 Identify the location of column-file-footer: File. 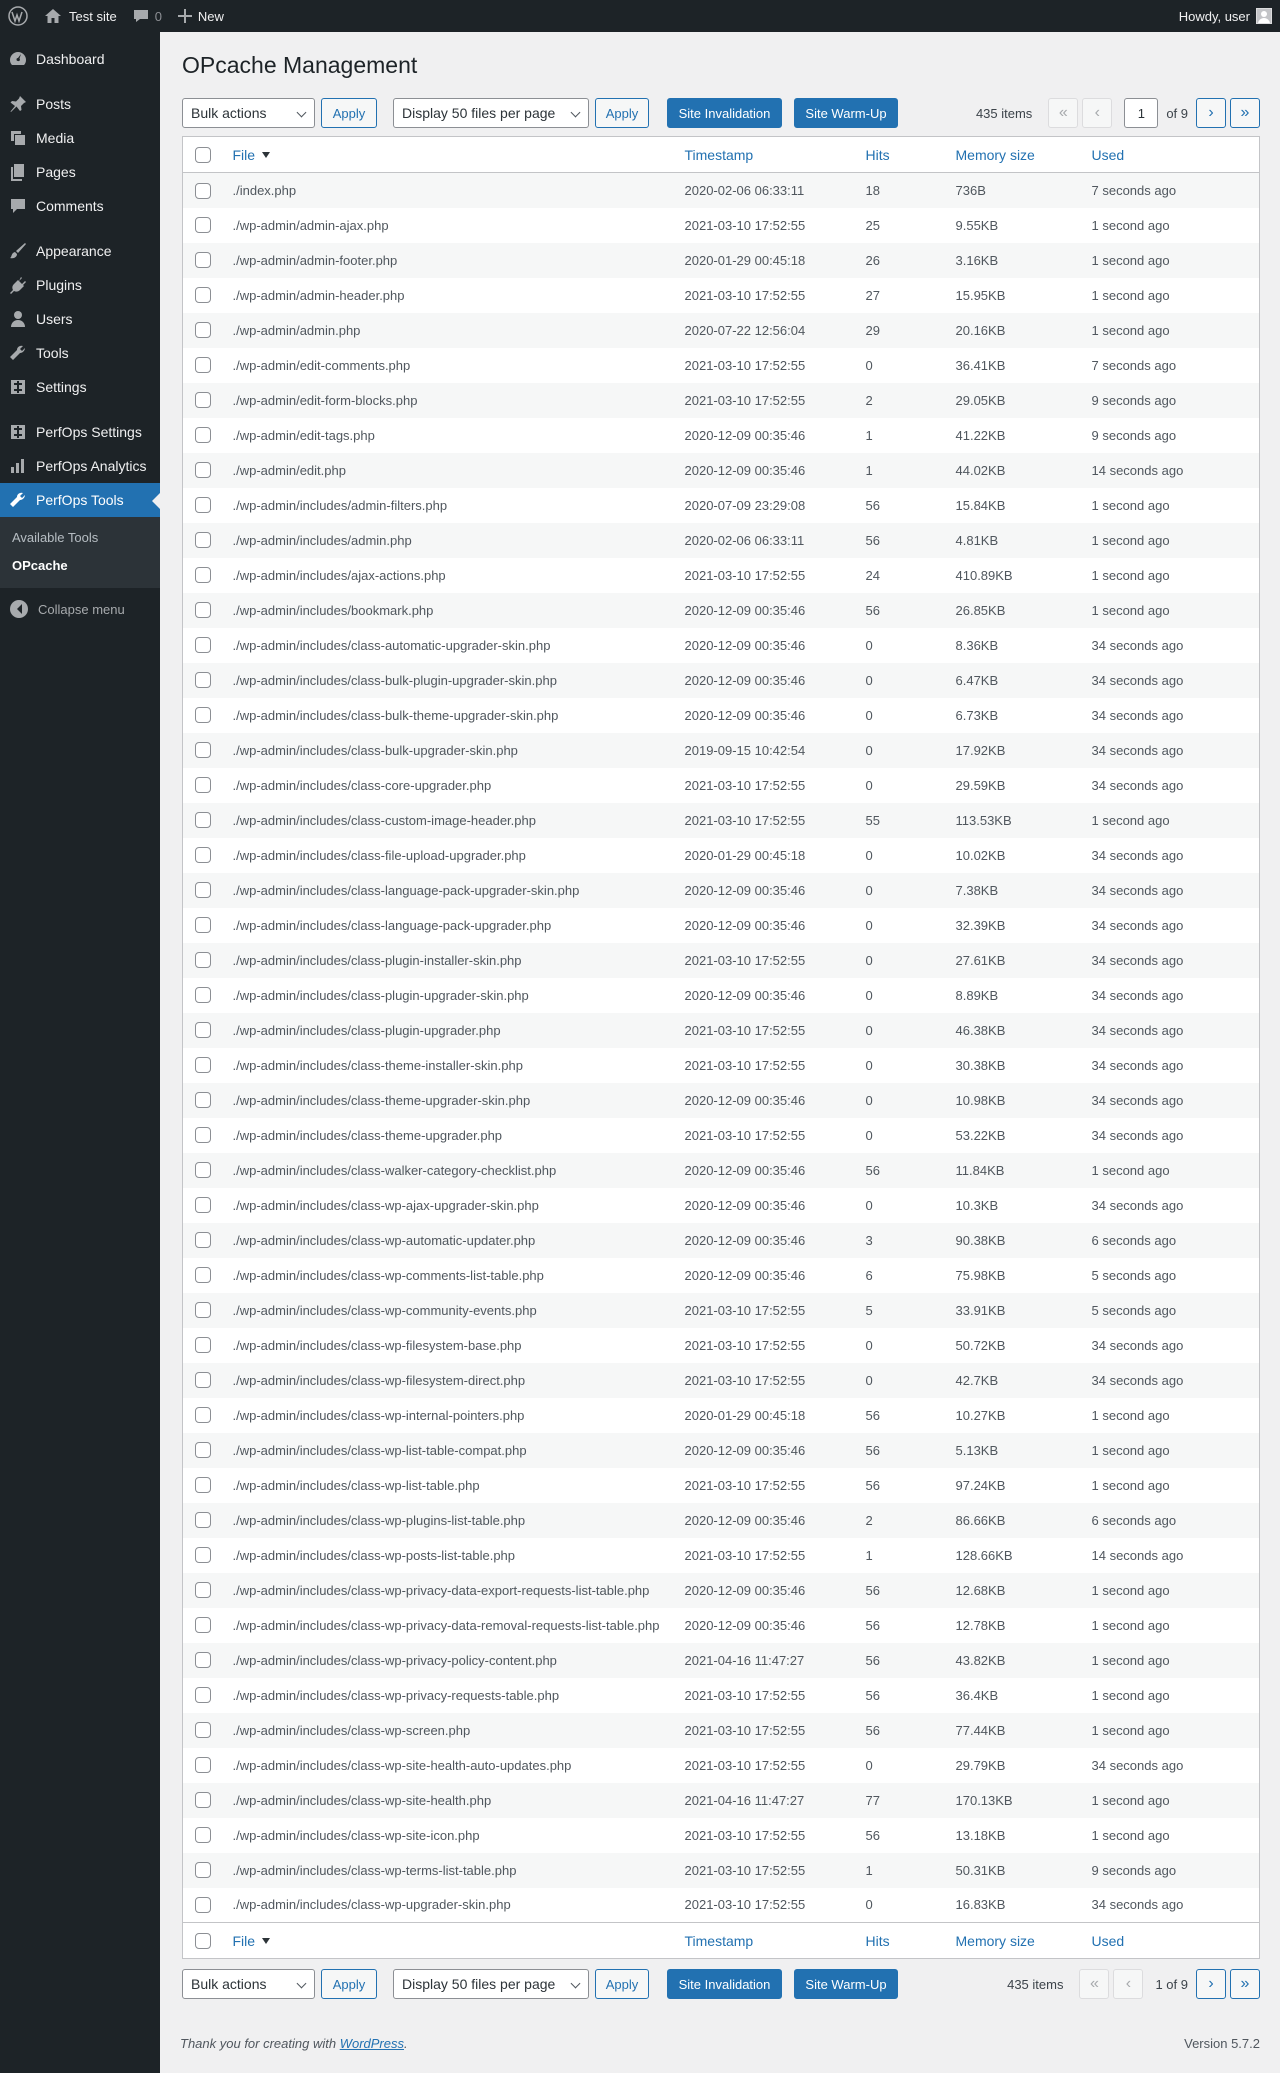
(252, 1941).